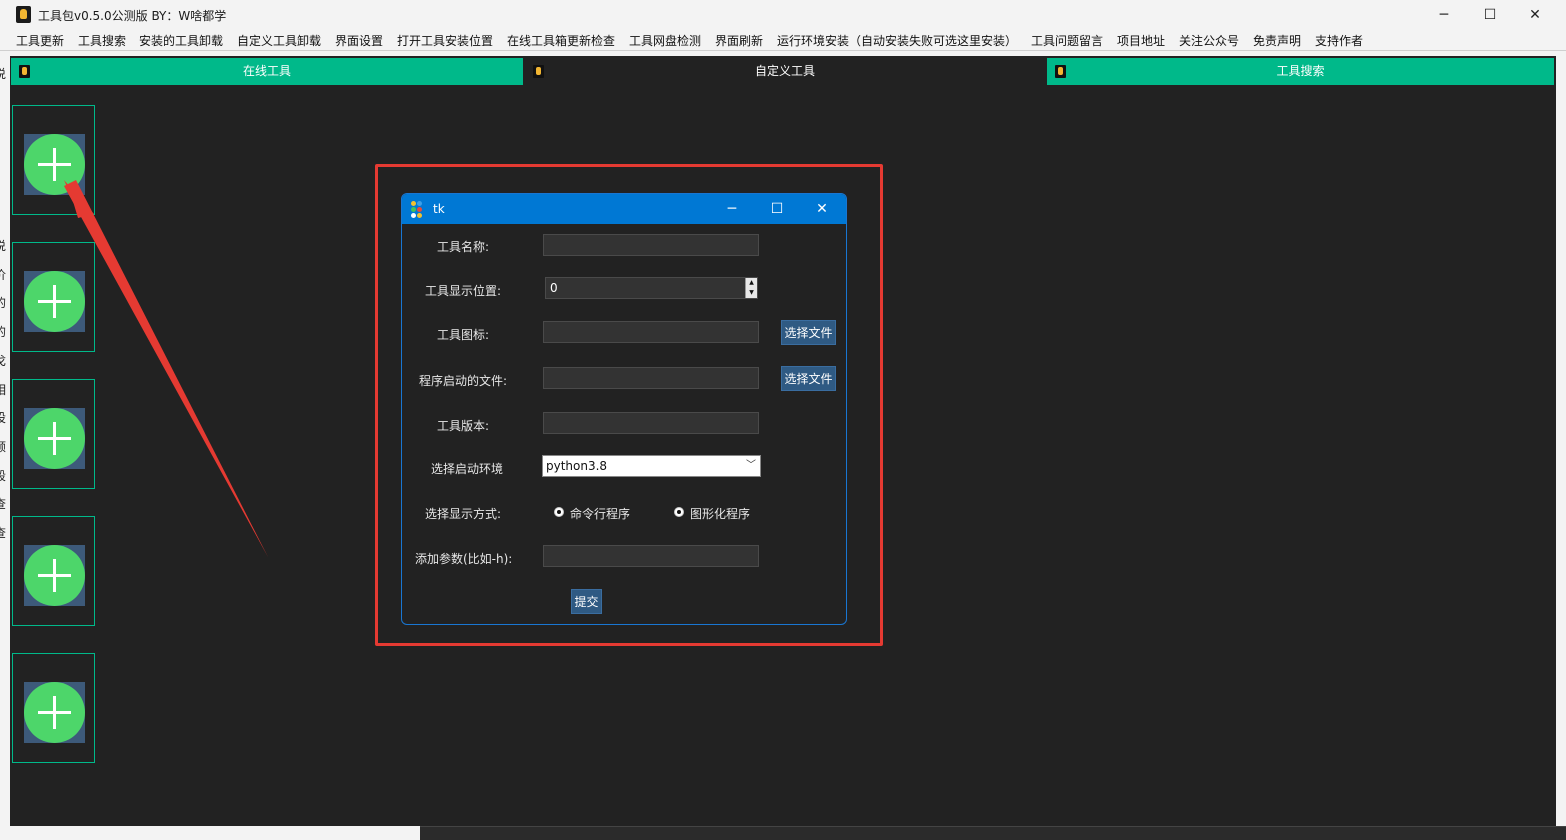  What do you see at coordinates (624, 209) in the screenshot?
I see `dialog-titlebar: tk ─ ☐ ✕` at bounding box center [624, 209].